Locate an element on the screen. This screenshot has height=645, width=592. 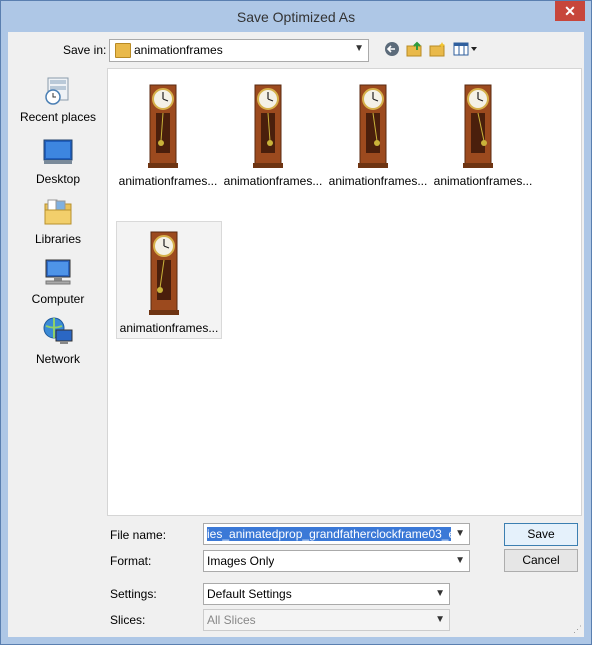
place-label: Libraries is located at coordinates (58, 239).